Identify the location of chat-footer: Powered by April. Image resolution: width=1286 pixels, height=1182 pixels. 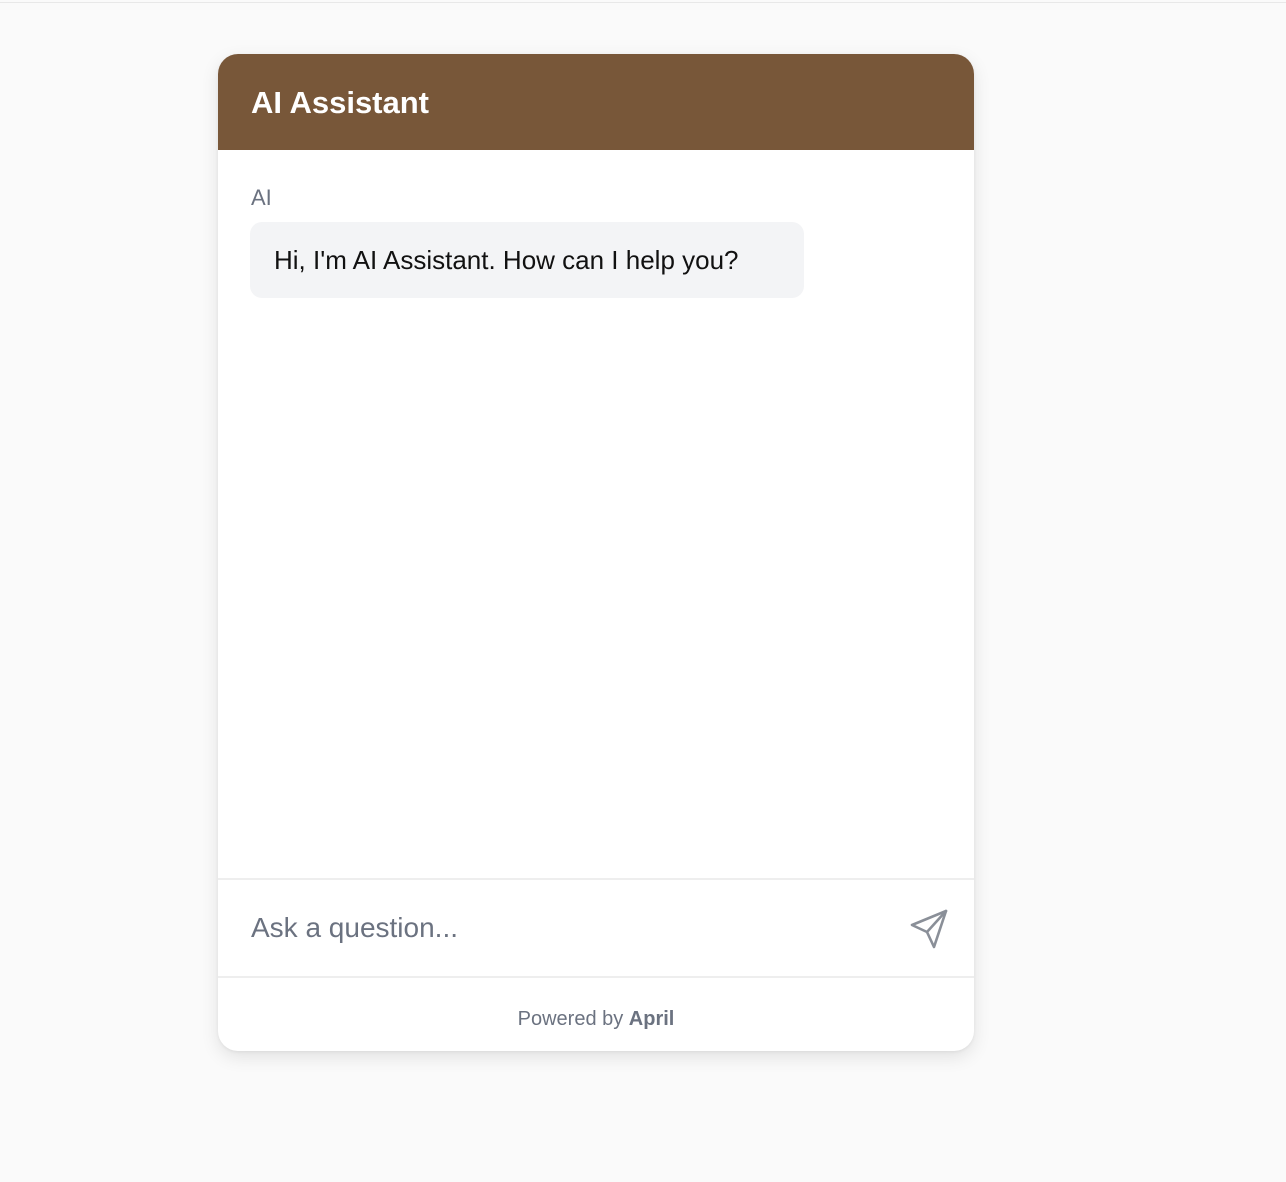
(596, 1014).